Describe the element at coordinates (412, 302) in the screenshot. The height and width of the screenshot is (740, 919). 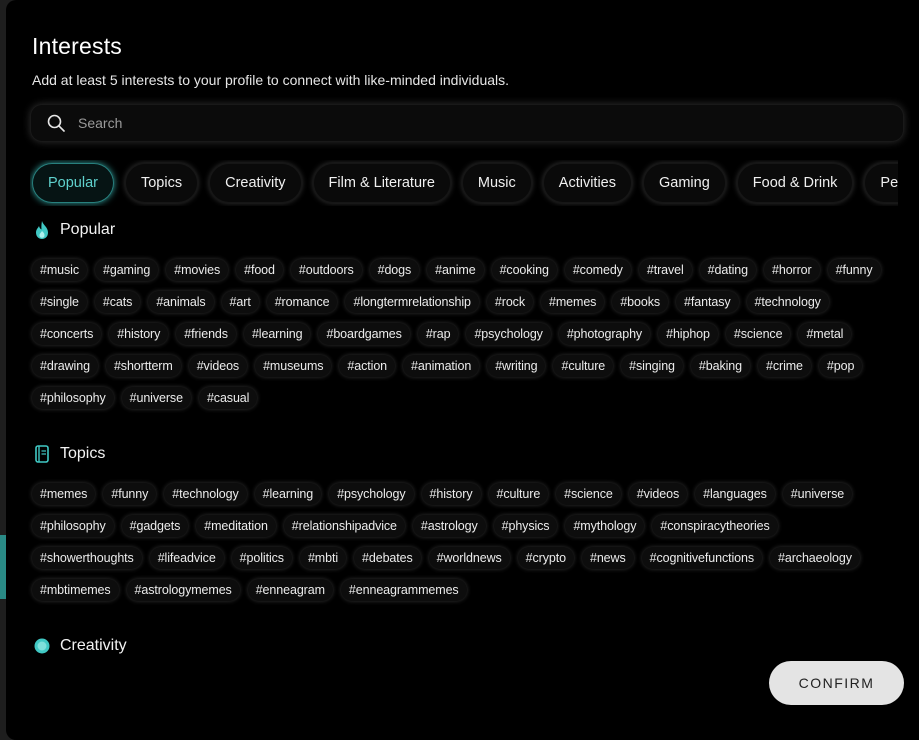
I see `interest-tag: #longtermrelationship` at that location.